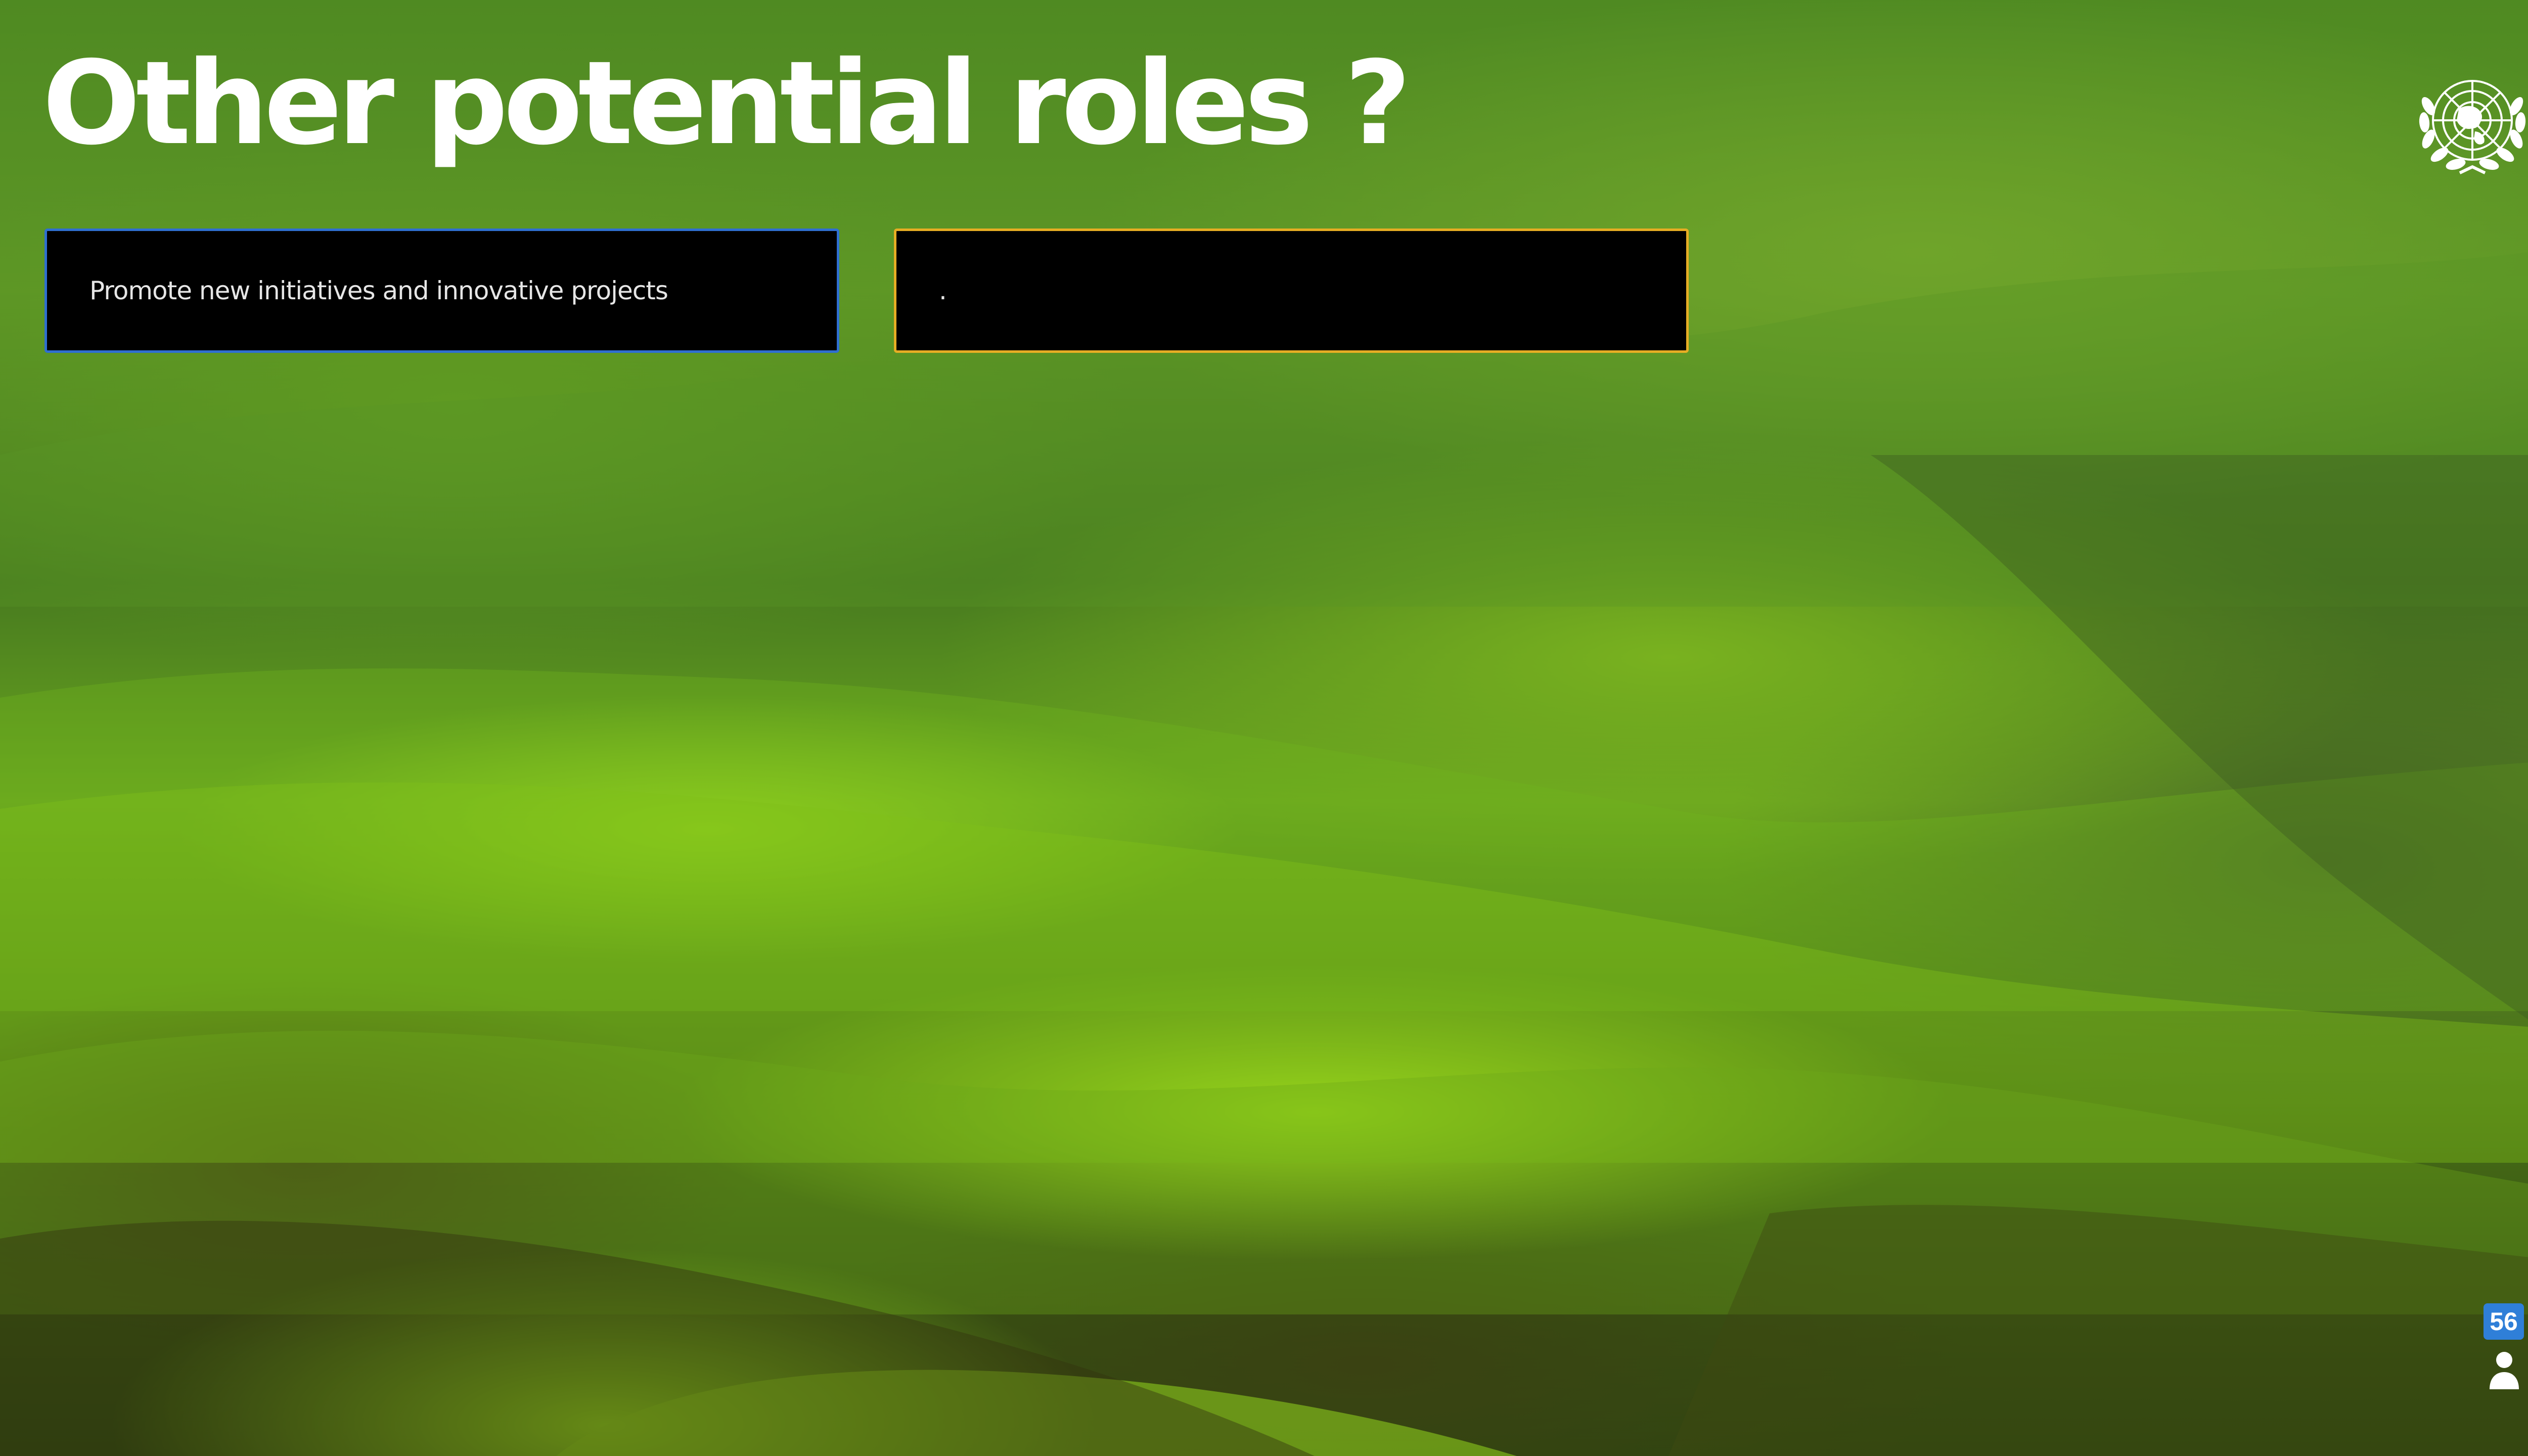 The width and height of the screenshot is (2528, 1456). Describe the element at coordinates (2504, 1321) in the screenshot. I see `page-number-badge: 56` at that location.